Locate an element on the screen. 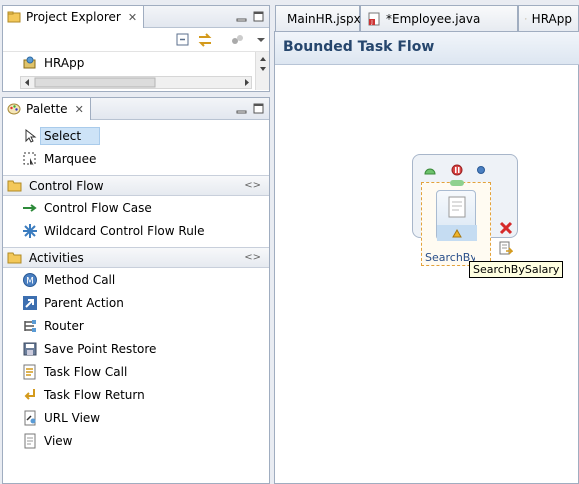 This screenshot has height=484, width=579. activity-label: SearchByS is located at coordinates (450, 257).